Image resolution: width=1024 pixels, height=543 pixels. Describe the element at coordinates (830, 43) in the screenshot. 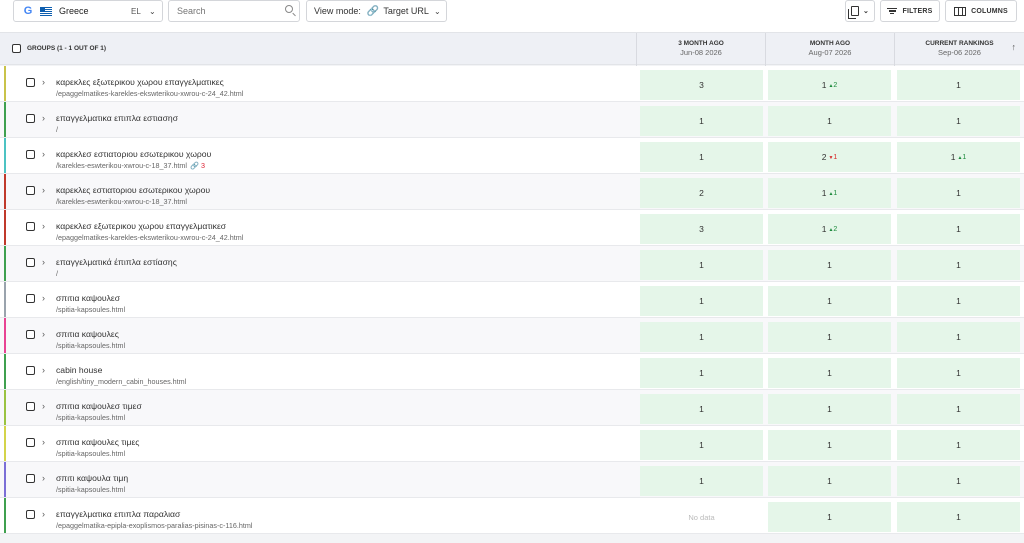

I see `column-title: MONTH AGO` at that location.